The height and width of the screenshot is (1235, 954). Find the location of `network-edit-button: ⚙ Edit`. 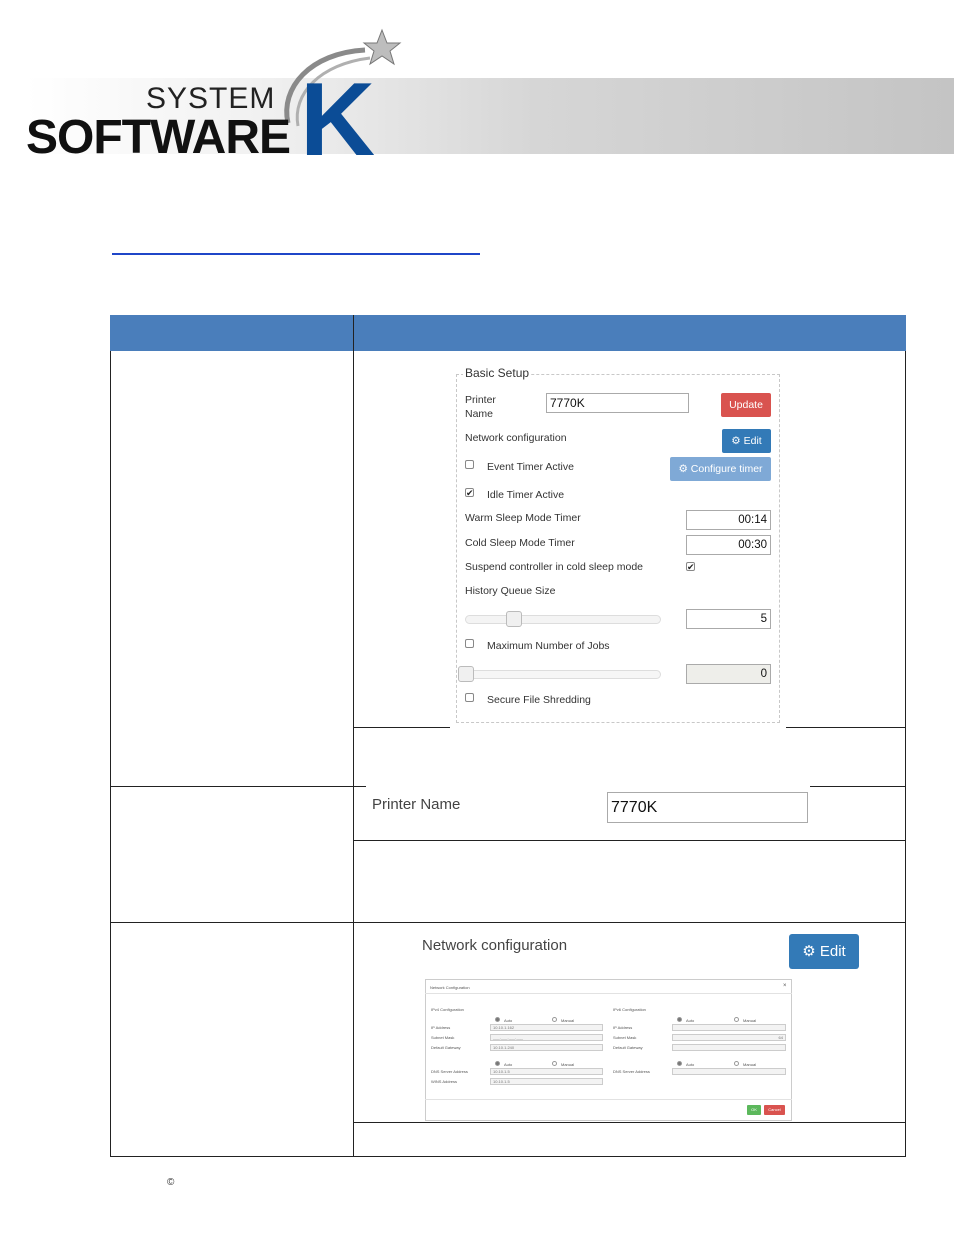

network-edit-button: ⚙ Edit is located at coordinates (824, 951).